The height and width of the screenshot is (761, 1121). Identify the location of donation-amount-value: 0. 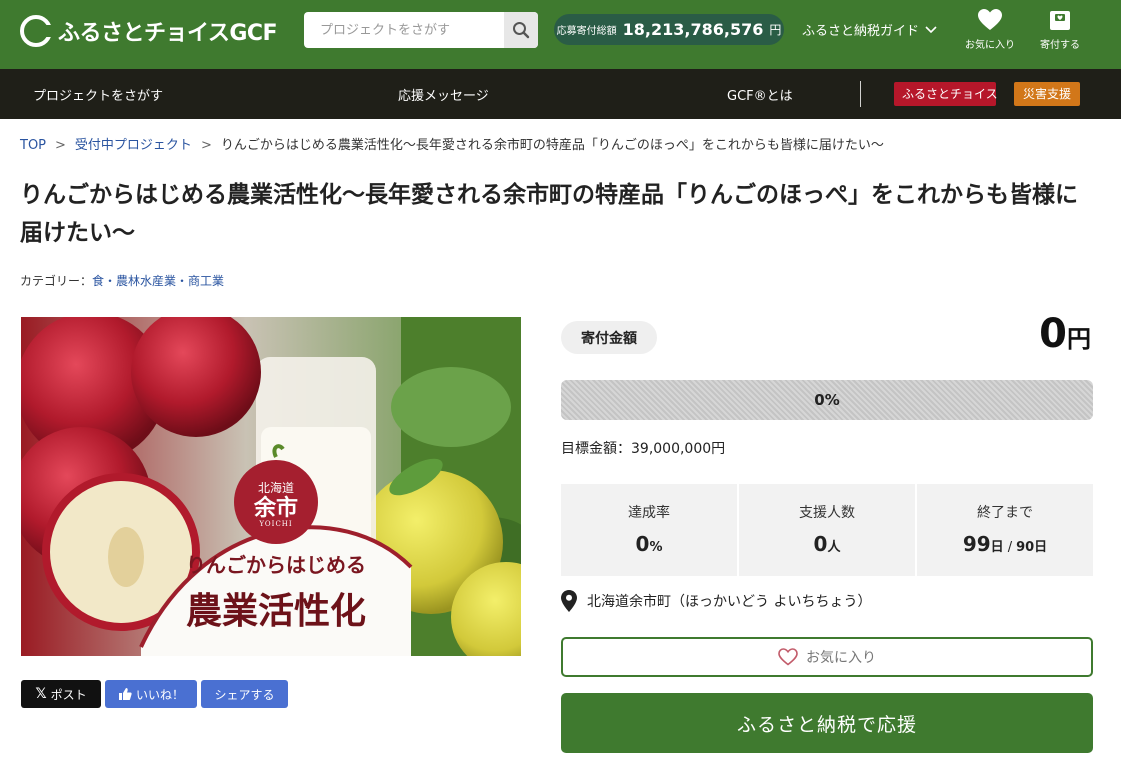
(1053, 334).